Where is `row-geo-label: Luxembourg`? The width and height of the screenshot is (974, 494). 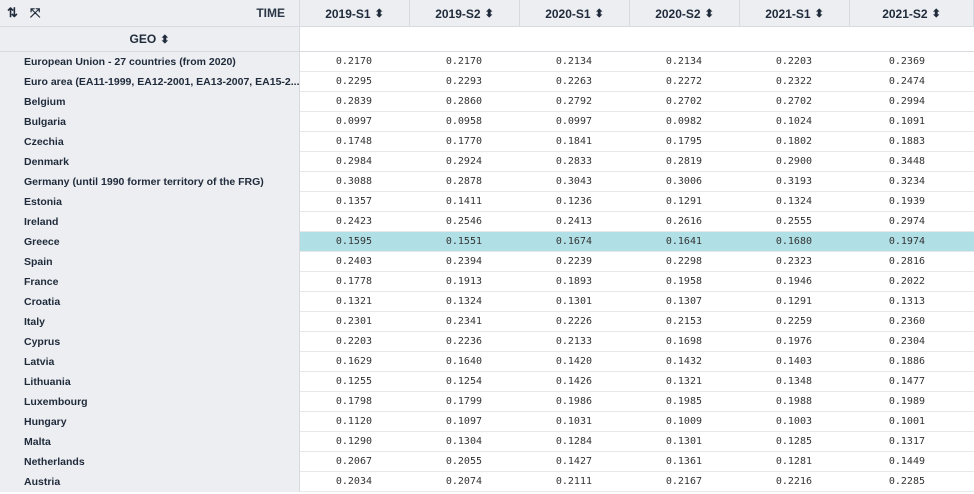 row-geo-label: Luxembourg is located at coordinates (150, 402).